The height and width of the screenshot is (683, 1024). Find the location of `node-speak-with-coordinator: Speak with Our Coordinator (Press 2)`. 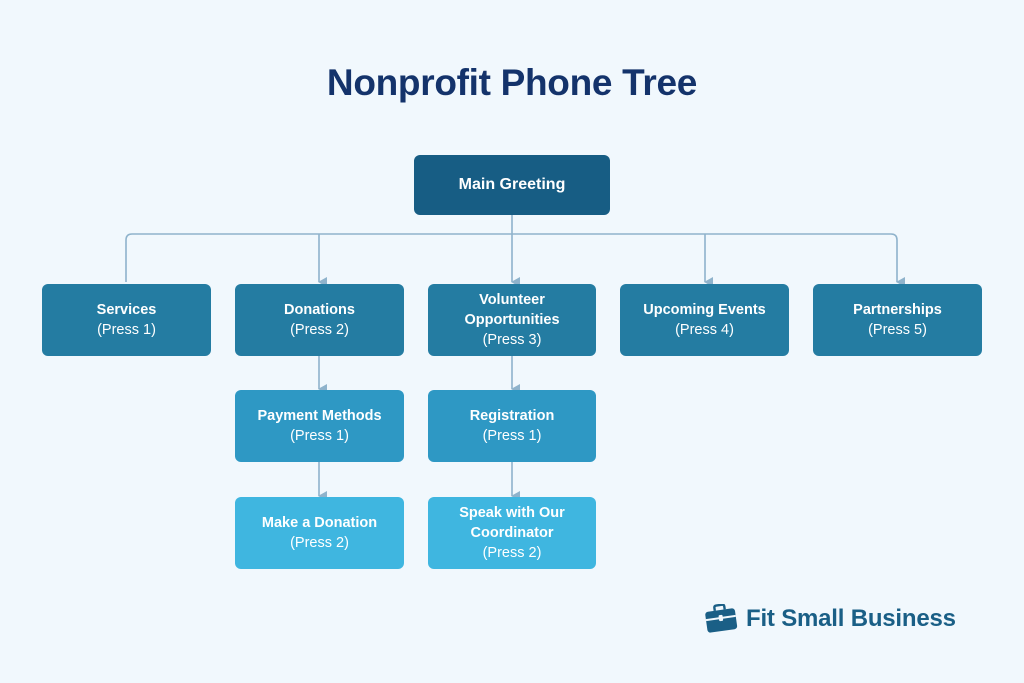

node-speak-with-coordinator: Speak with Our Coordinator (Press 2) is located at coordinates (512, 533).